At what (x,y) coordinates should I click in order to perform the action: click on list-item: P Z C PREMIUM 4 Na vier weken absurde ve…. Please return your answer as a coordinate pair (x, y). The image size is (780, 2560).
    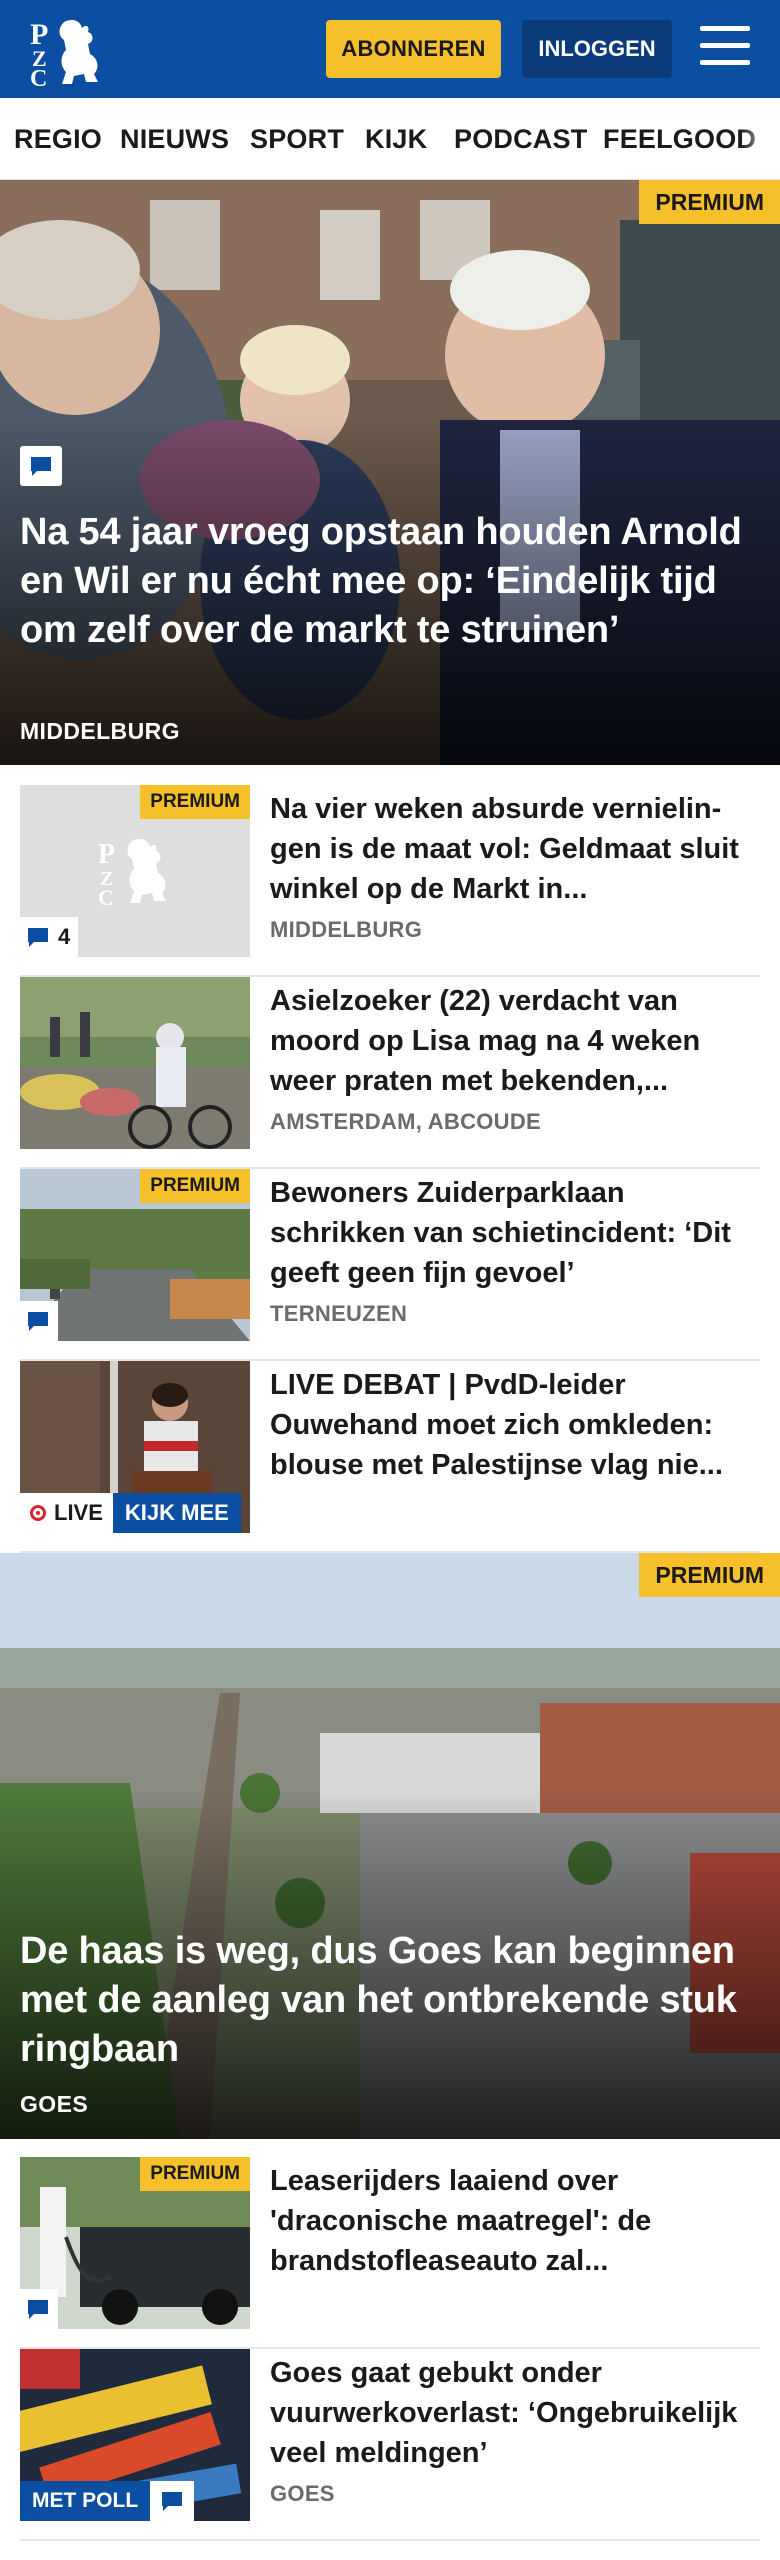
    Looking at the image, I should click on (390, 881).